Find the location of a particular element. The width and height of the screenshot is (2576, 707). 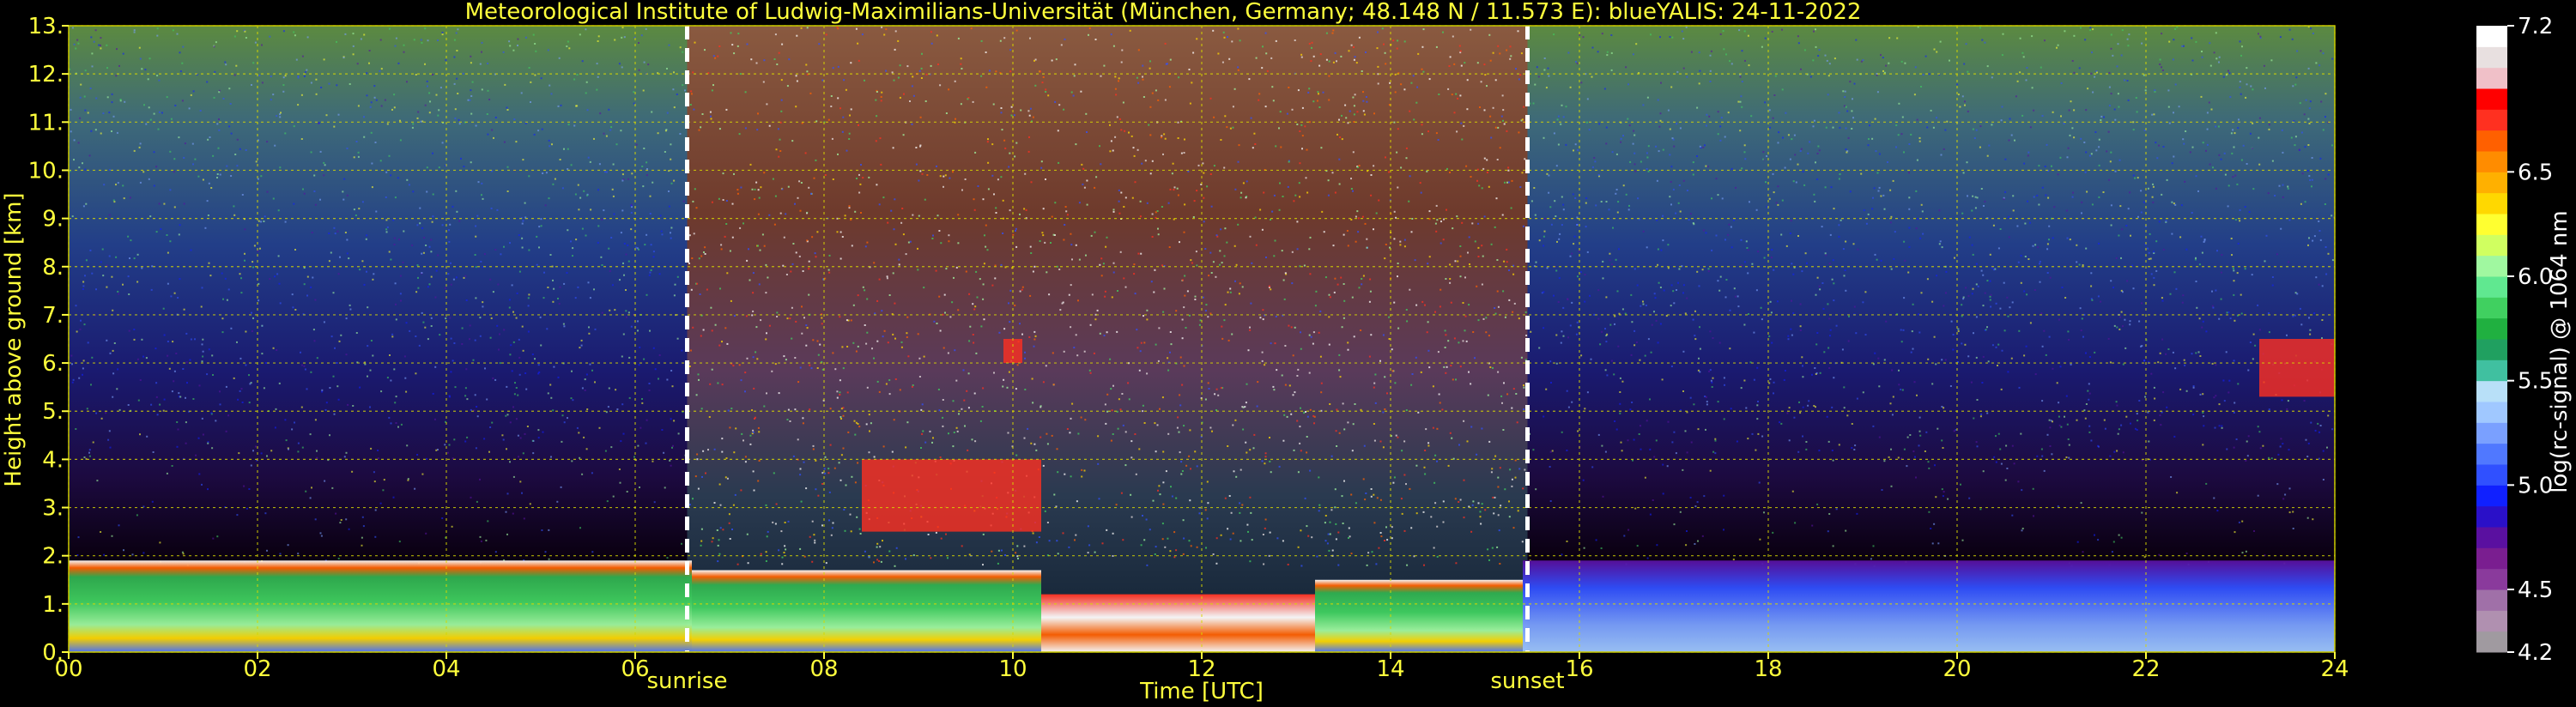

x-tick-label: 14 is located at coordinates (1390, 669).